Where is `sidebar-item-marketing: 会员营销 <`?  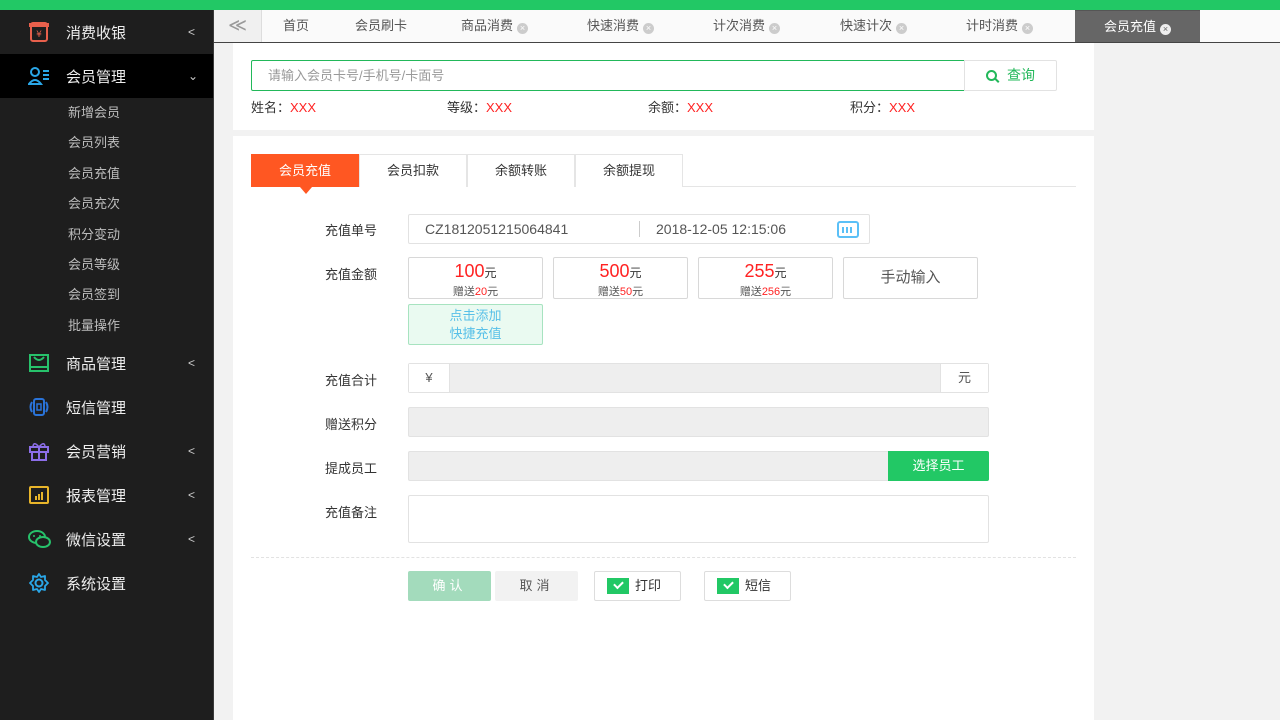 sidebar-item-marketing: 会员营销 < is located at coordinates (106, 451).